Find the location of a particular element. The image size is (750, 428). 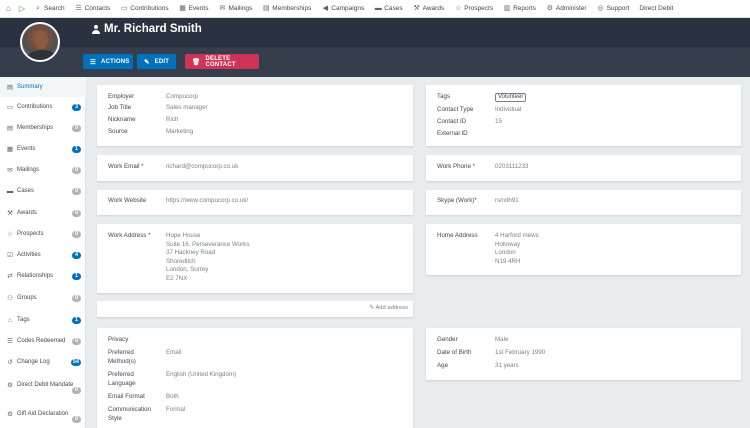

user-icon is located at coordinates (96, 29).